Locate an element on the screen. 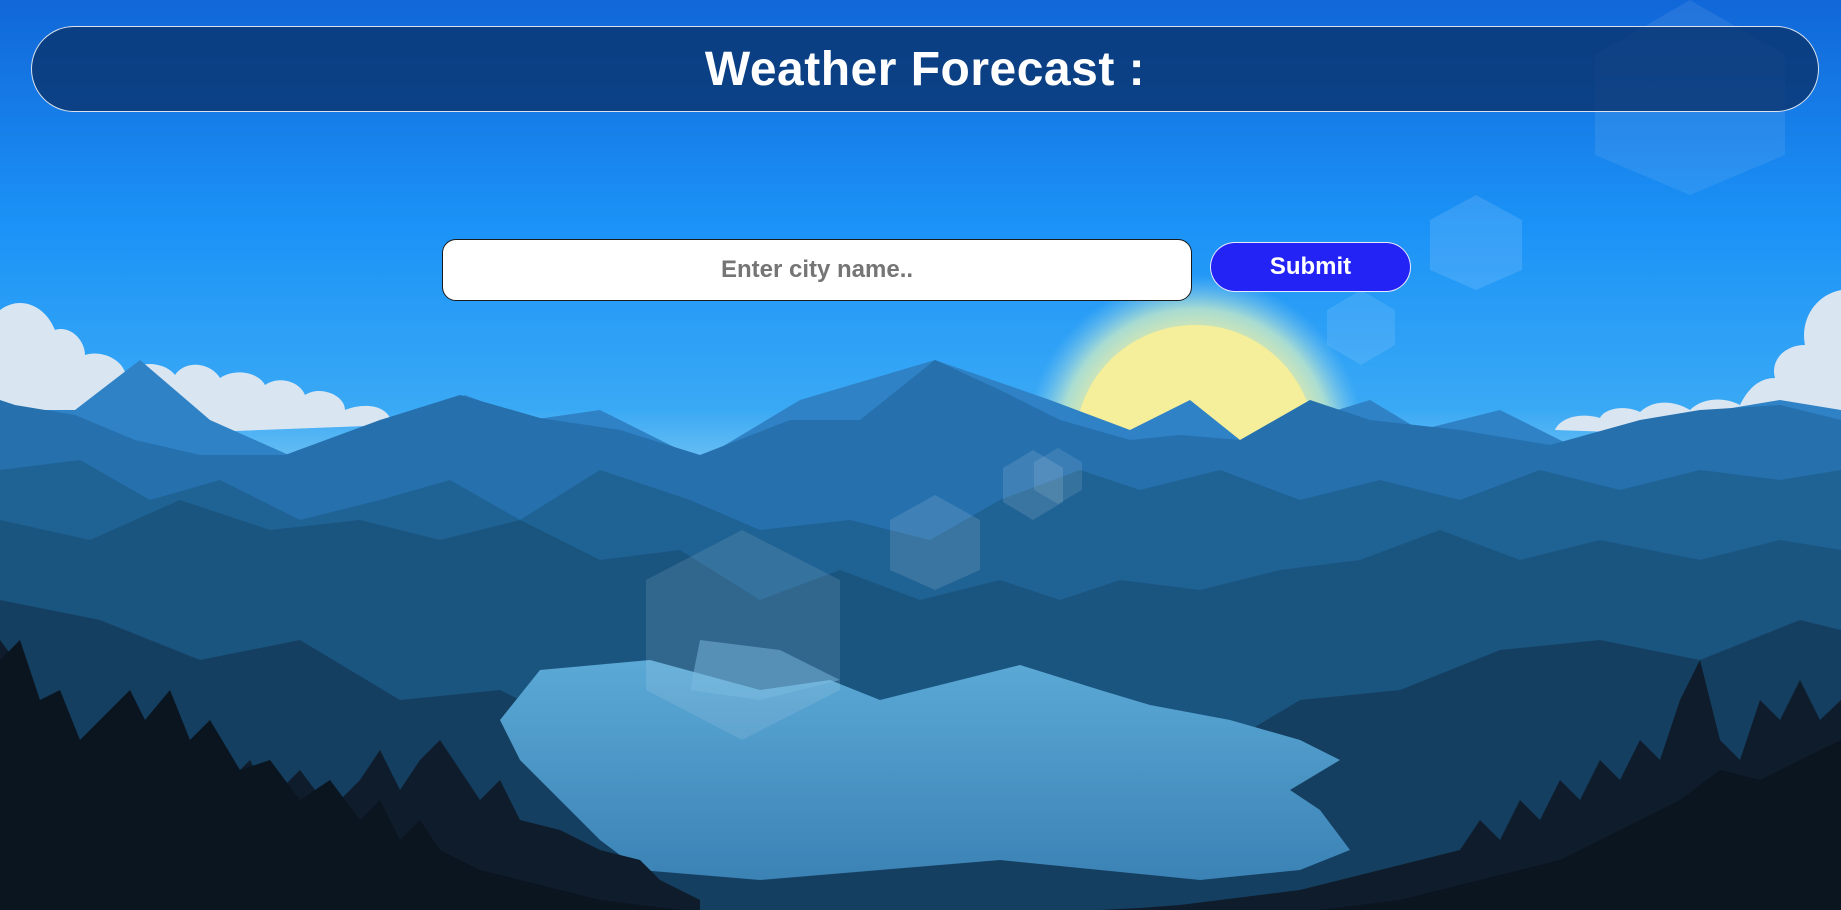 The height and width of the screenshot is (910, 1841). header-bar: Weather Forecast : is located at coordinates (925, 69).